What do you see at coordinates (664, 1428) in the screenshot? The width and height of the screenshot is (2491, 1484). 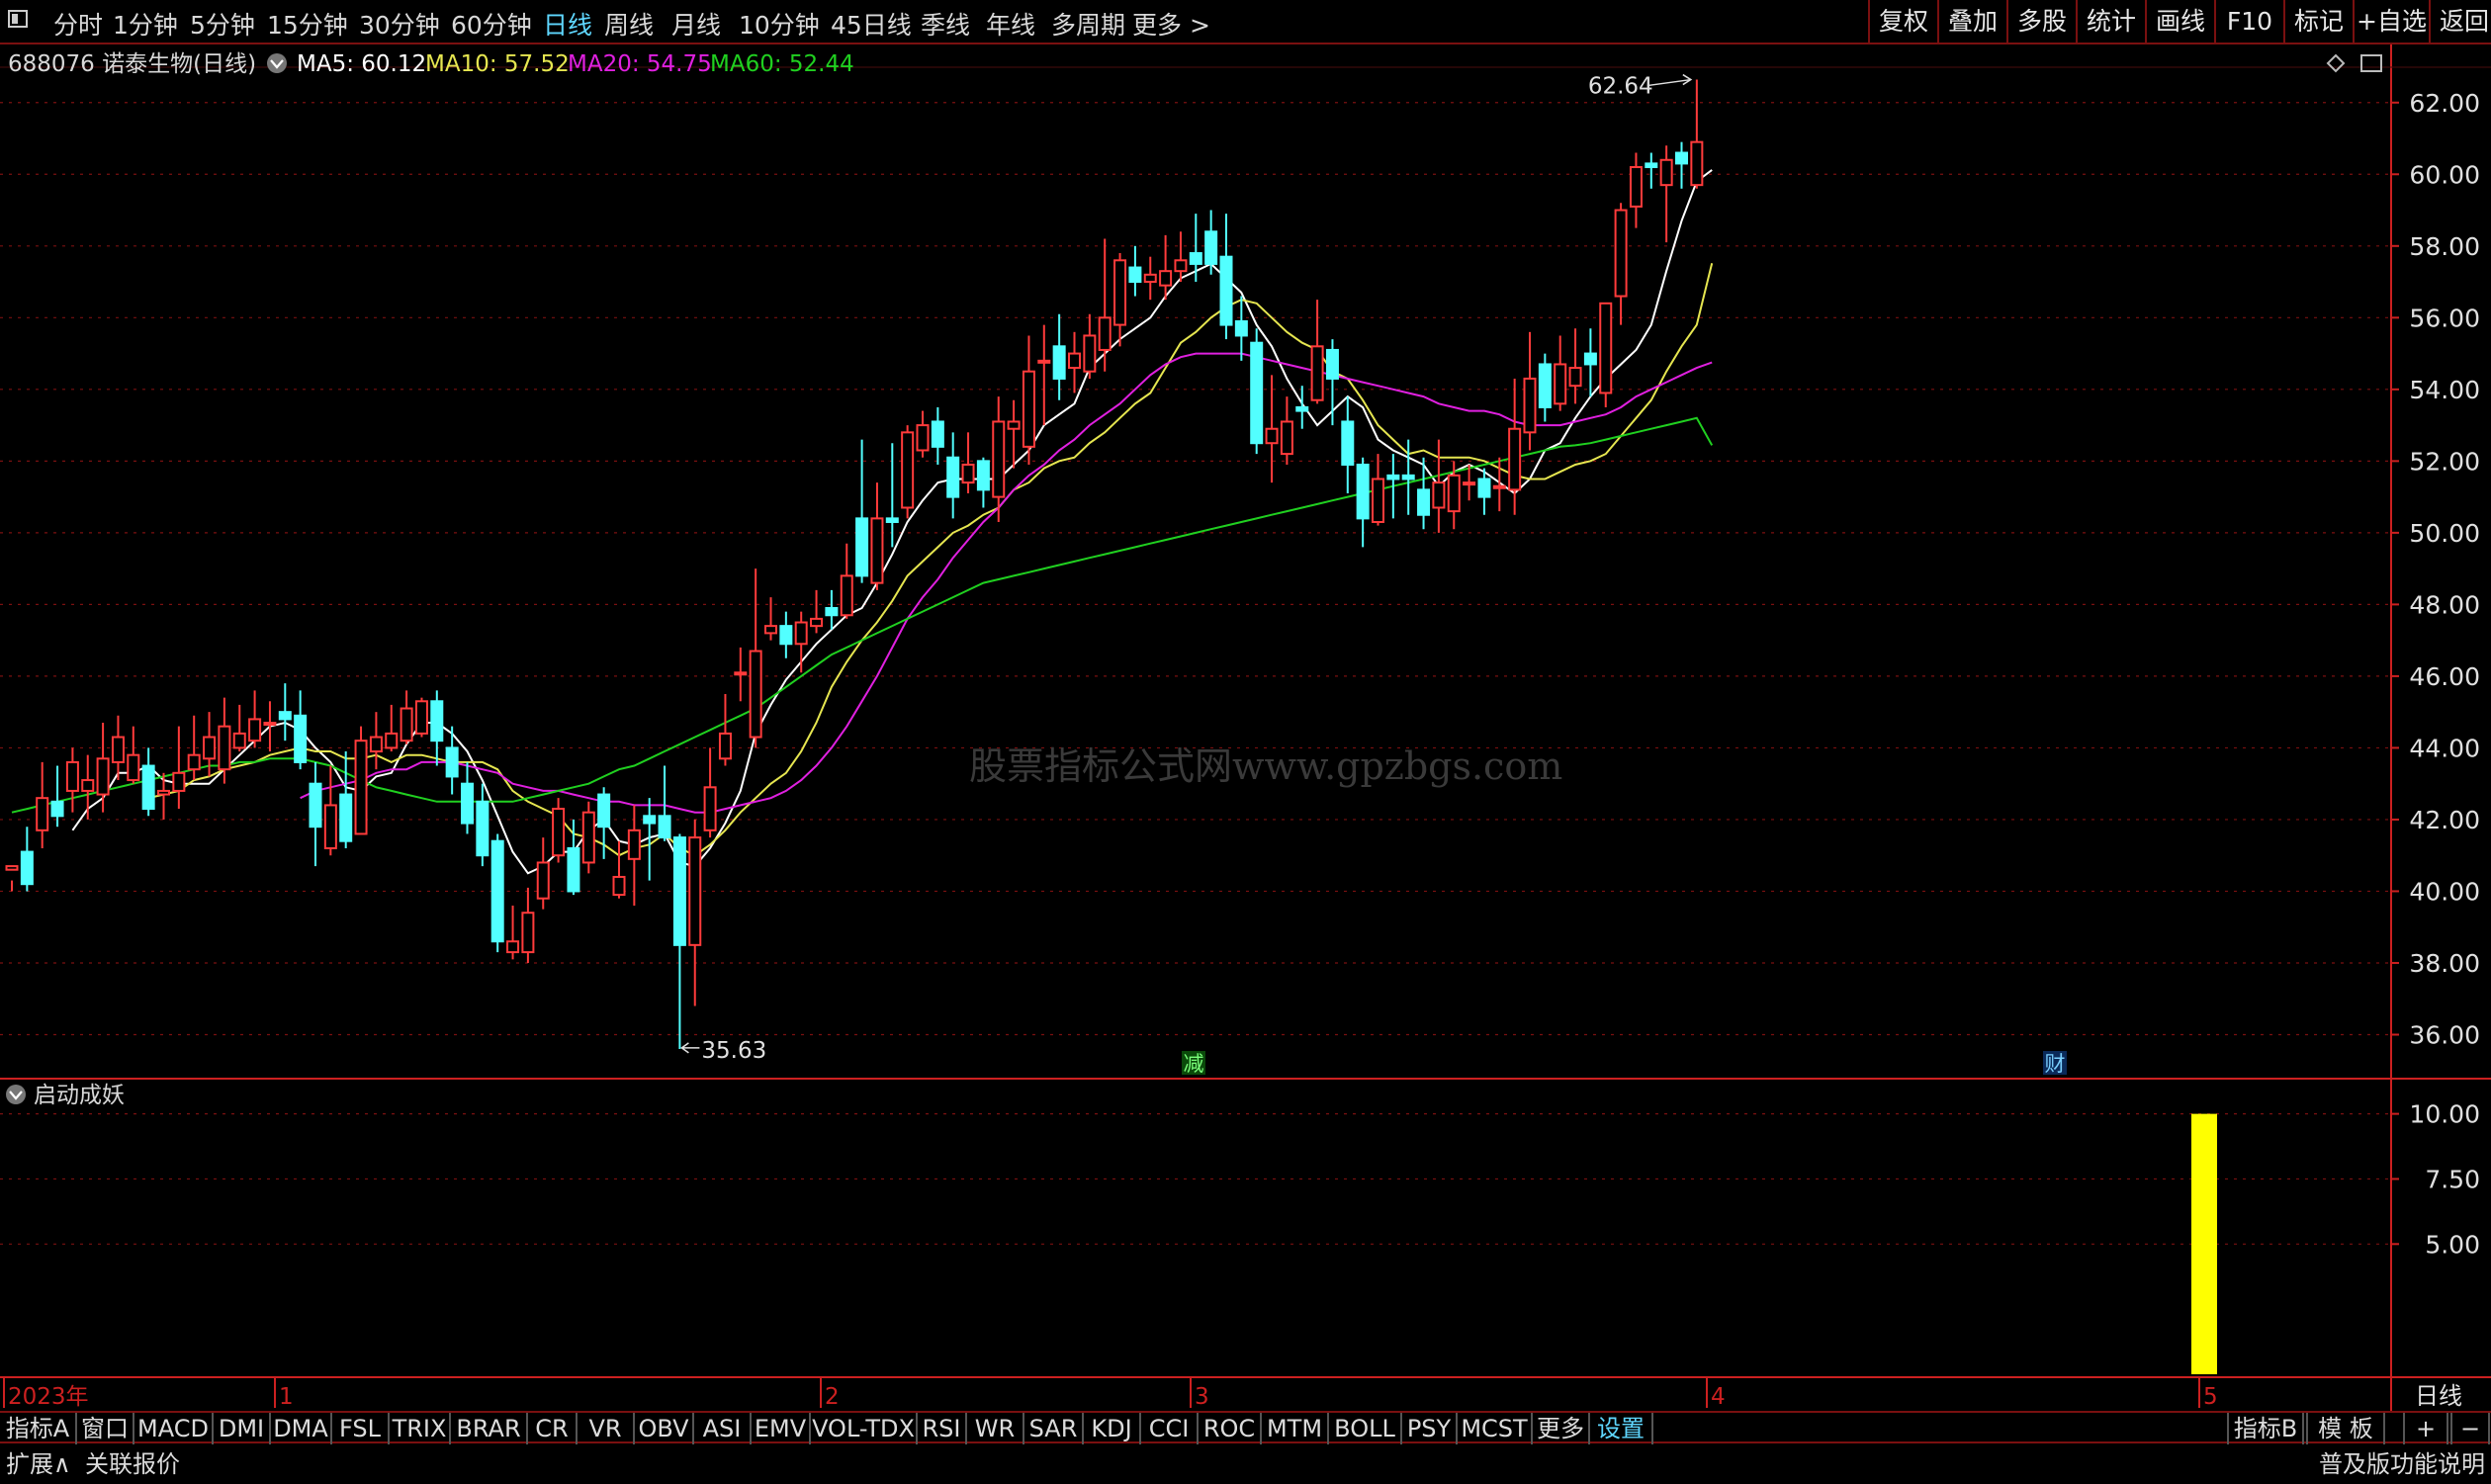 I see `indicator-tab: OBV` at bounding box center [664, 1428].